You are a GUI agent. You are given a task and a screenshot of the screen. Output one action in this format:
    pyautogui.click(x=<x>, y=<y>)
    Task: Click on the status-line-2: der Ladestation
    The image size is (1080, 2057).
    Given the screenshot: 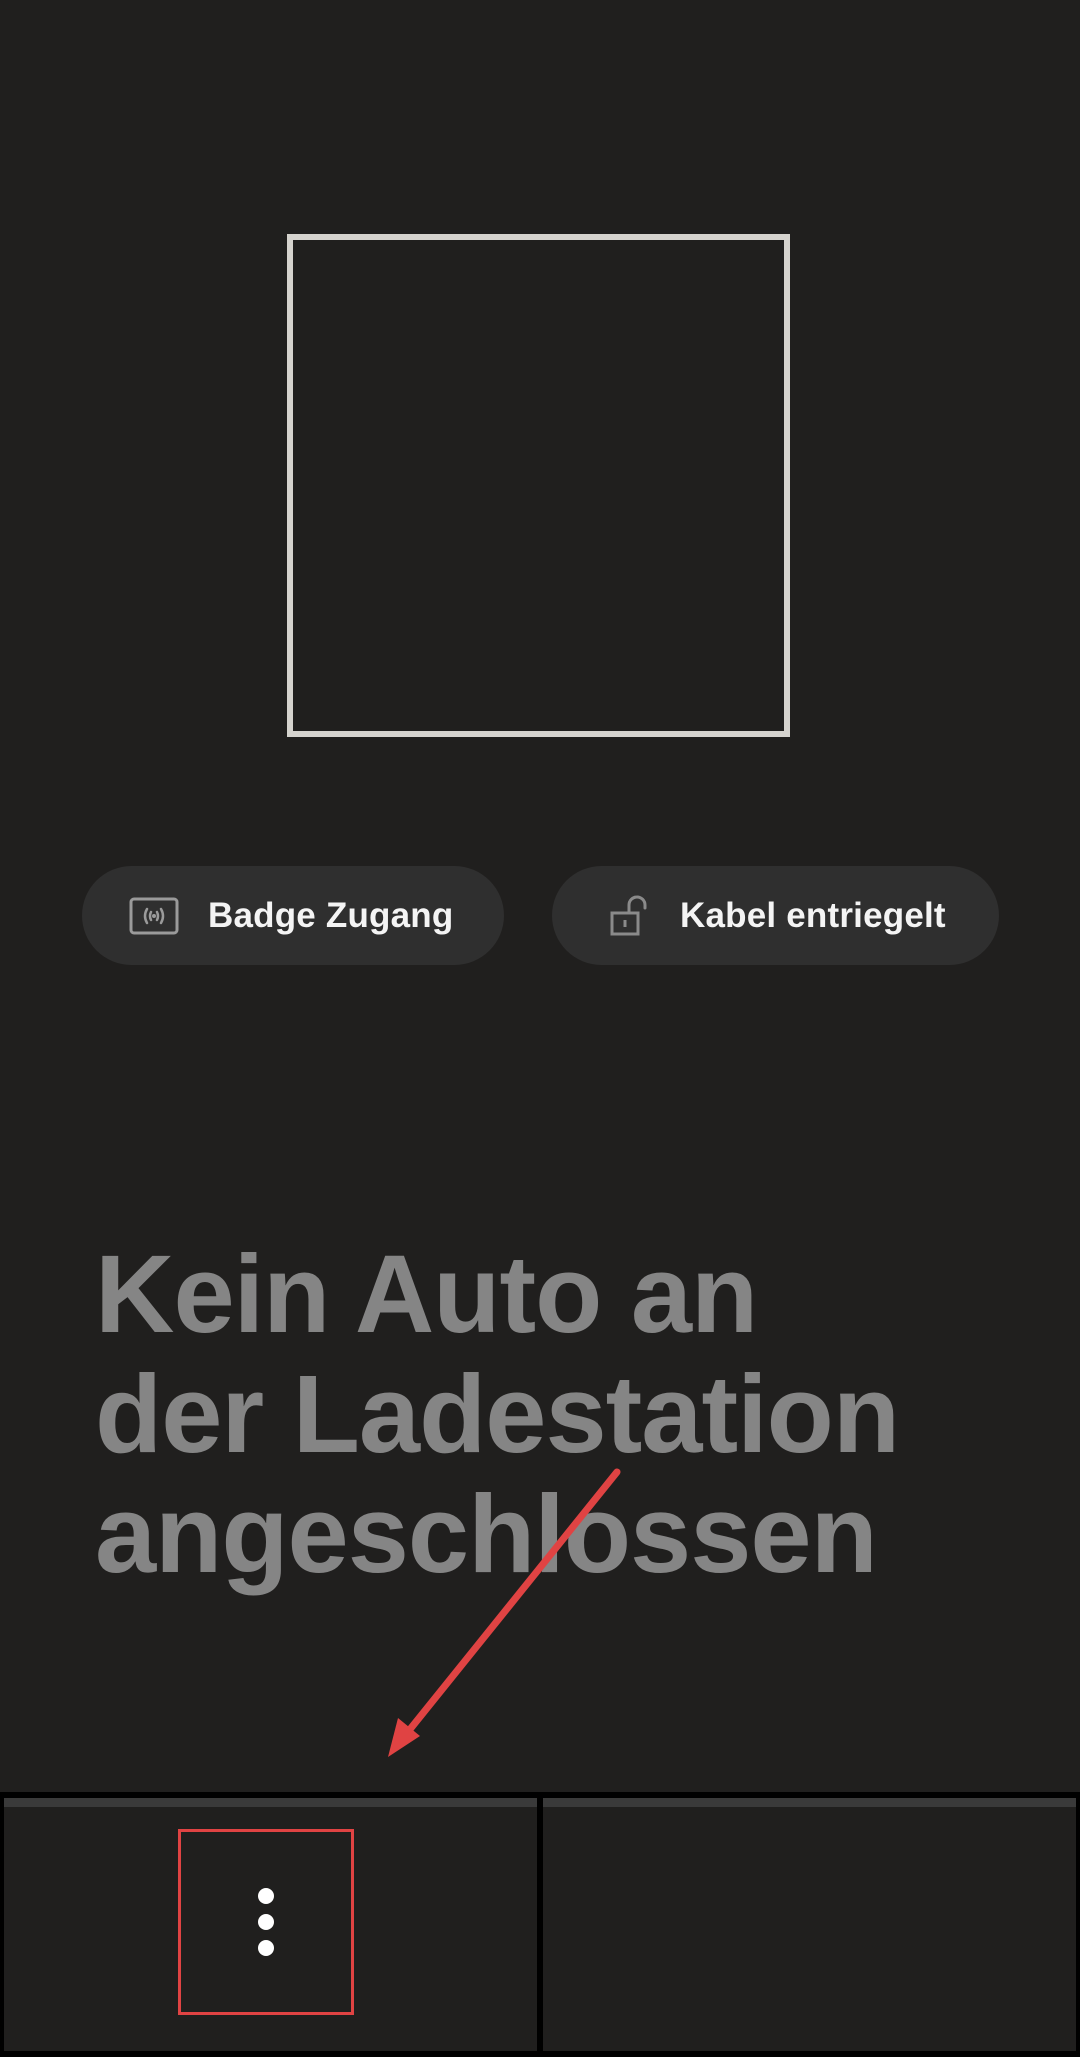 What is the action you would take?
    pyautogui.click(x=497, y=1414)
    